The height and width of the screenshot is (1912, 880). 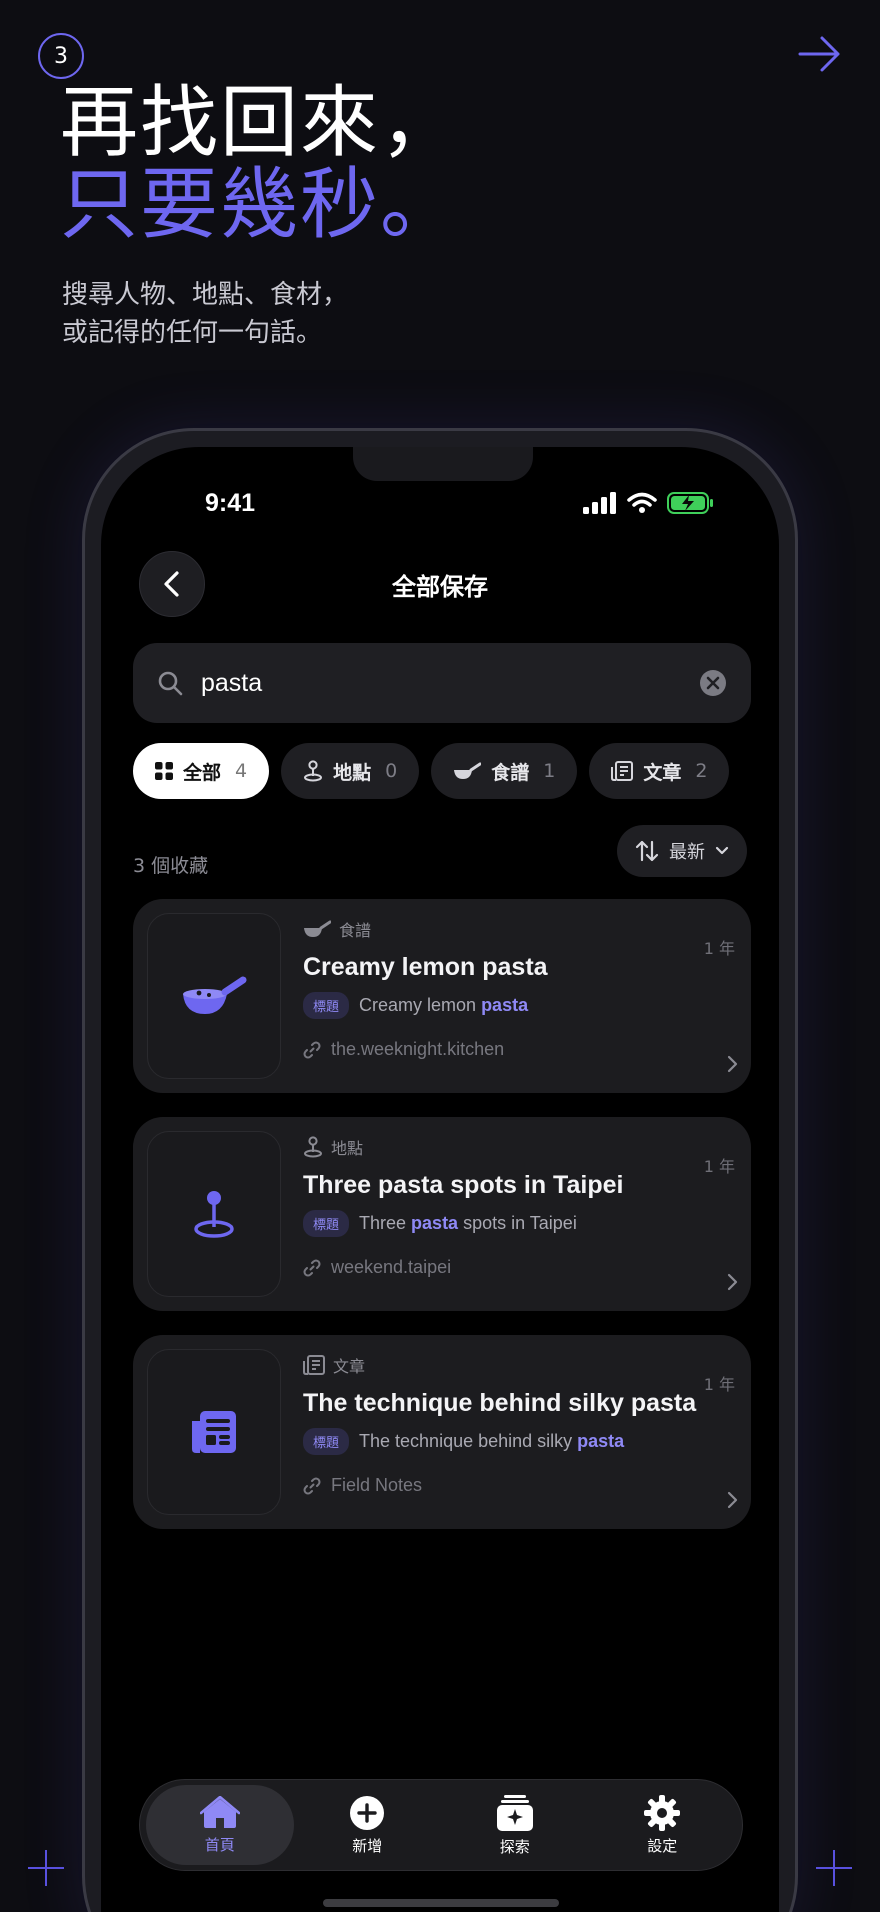 I want to click on card-title: The technique behind silky pasta, so click(x=500, y=1403).